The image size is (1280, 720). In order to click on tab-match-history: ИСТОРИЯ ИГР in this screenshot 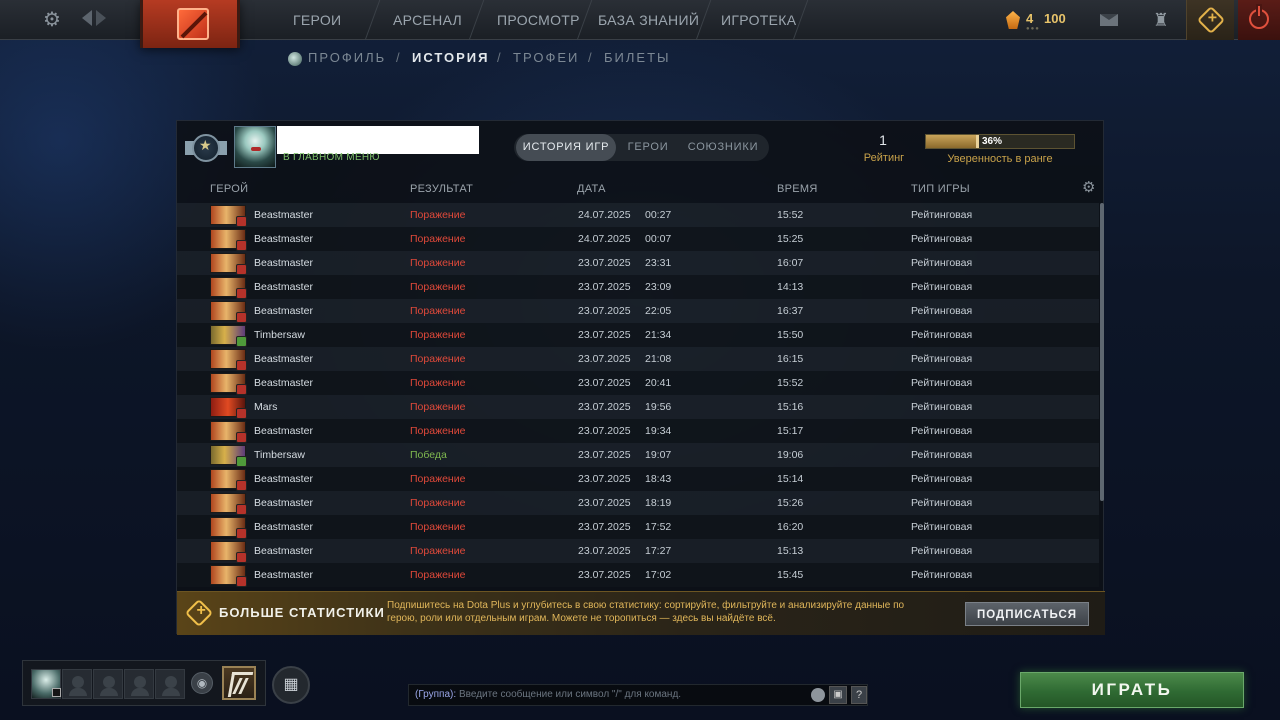, I will do `click(566, 147)`.